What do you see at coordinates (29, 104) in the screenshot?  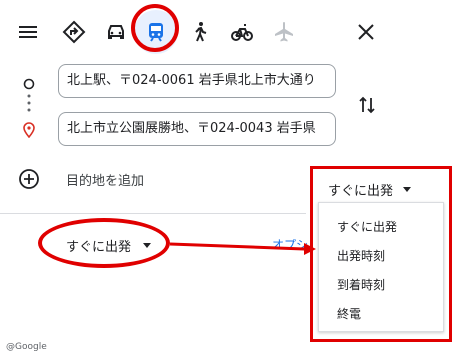 I see `route-dots-icon` at bounding box center [29, 104].